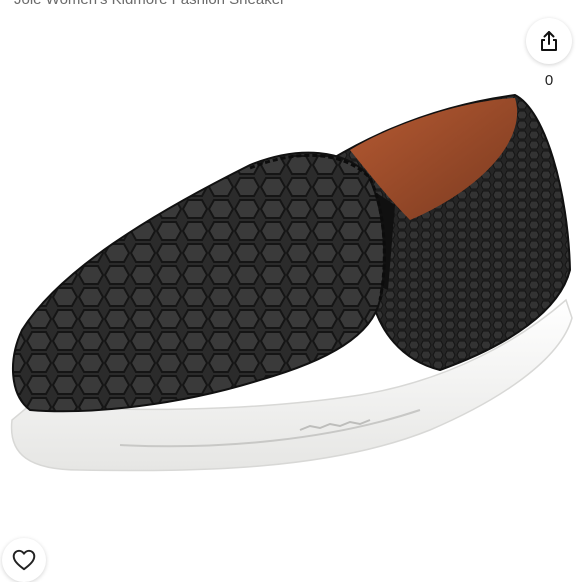 Image resolution: width=580 pixels, height=582 pixels. What do you see at coordinates (549, 80) in the screenshot?
I see `share-count: 0` at bounding box center [549, 80].